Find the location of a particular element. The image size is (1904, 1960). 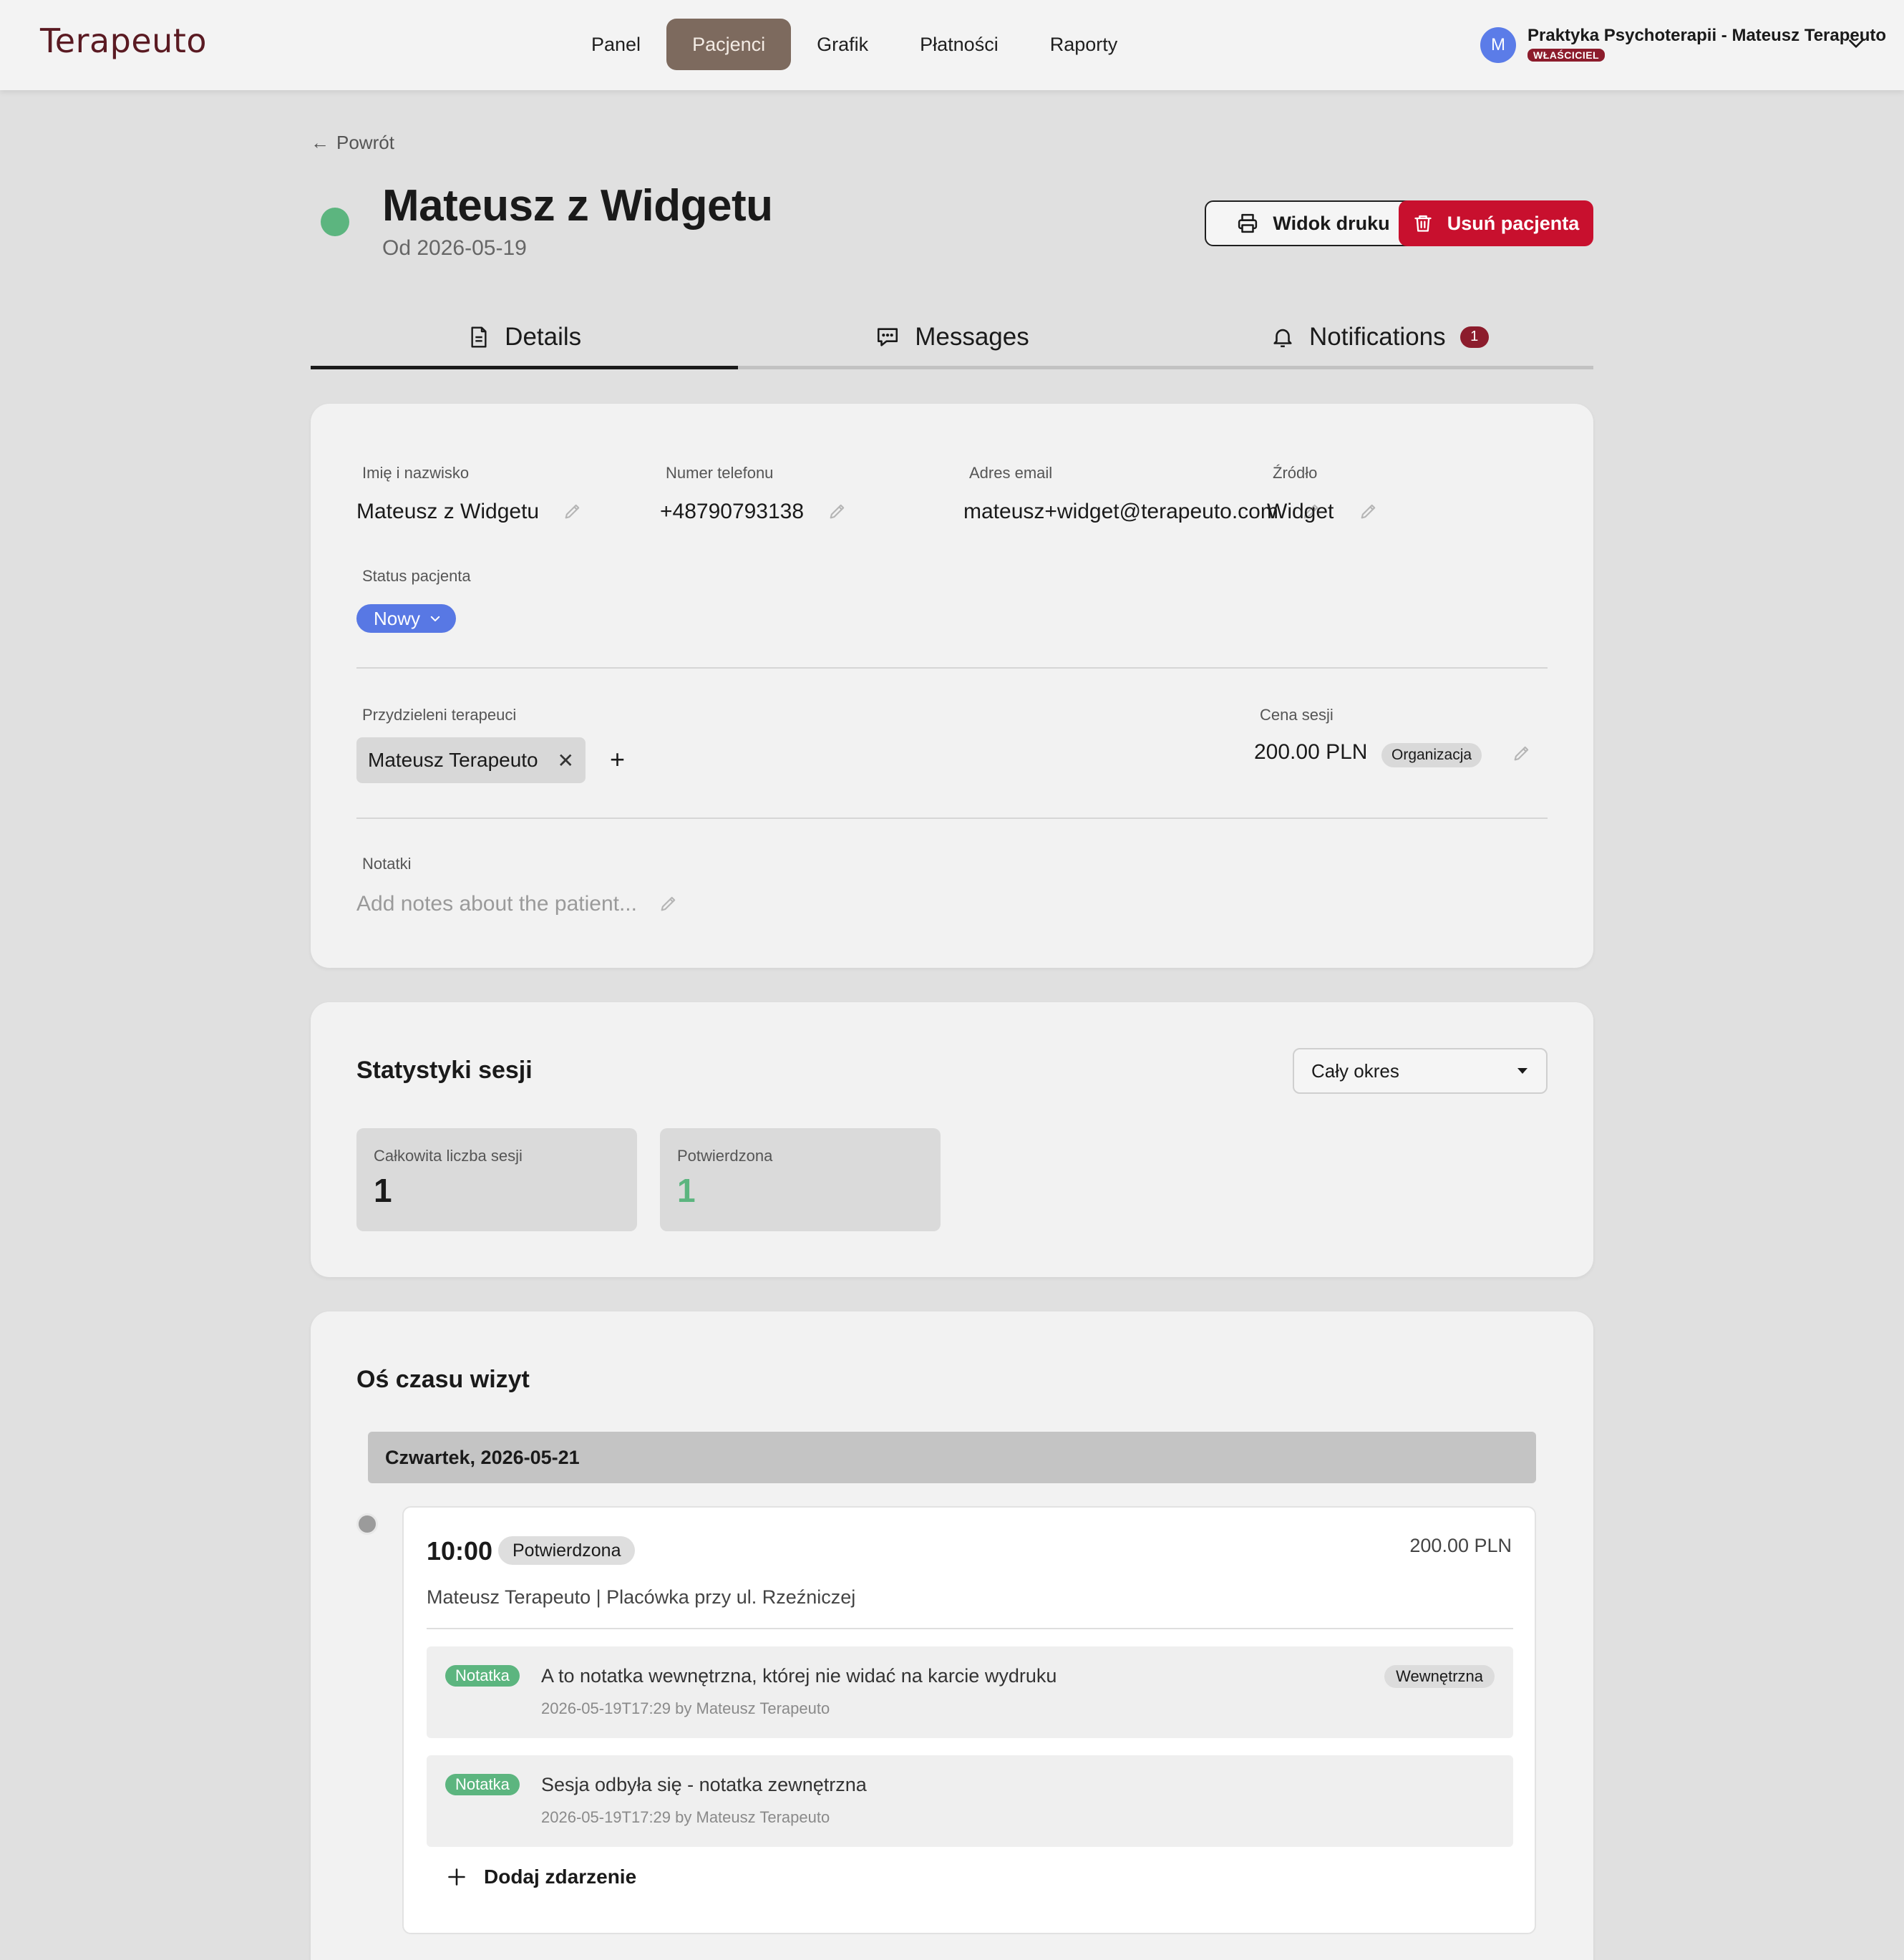

appointment-status-badge: Potwierdzona is located at coordinates (567, 1550).